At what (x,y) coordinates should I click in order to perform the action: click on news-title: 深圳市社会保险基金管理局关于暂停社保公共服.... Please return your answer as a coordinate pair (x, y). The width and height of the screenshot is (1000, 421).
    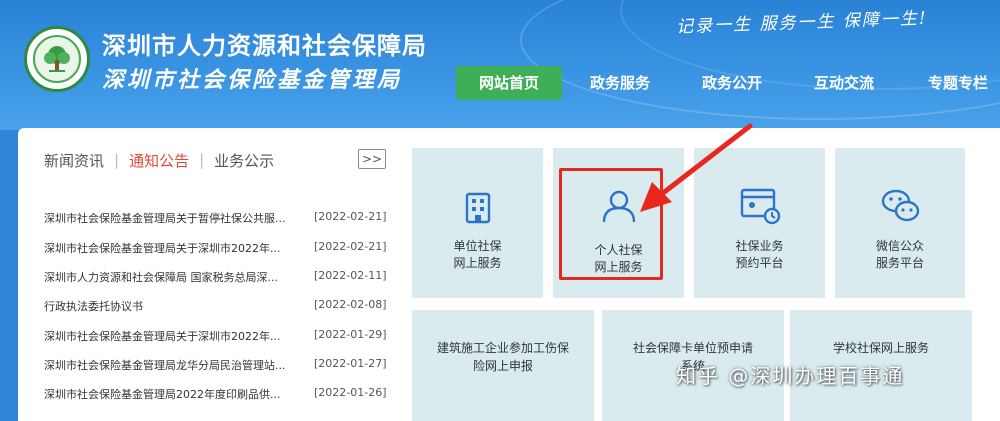
    Looking at the image, I should click on (176, 218).